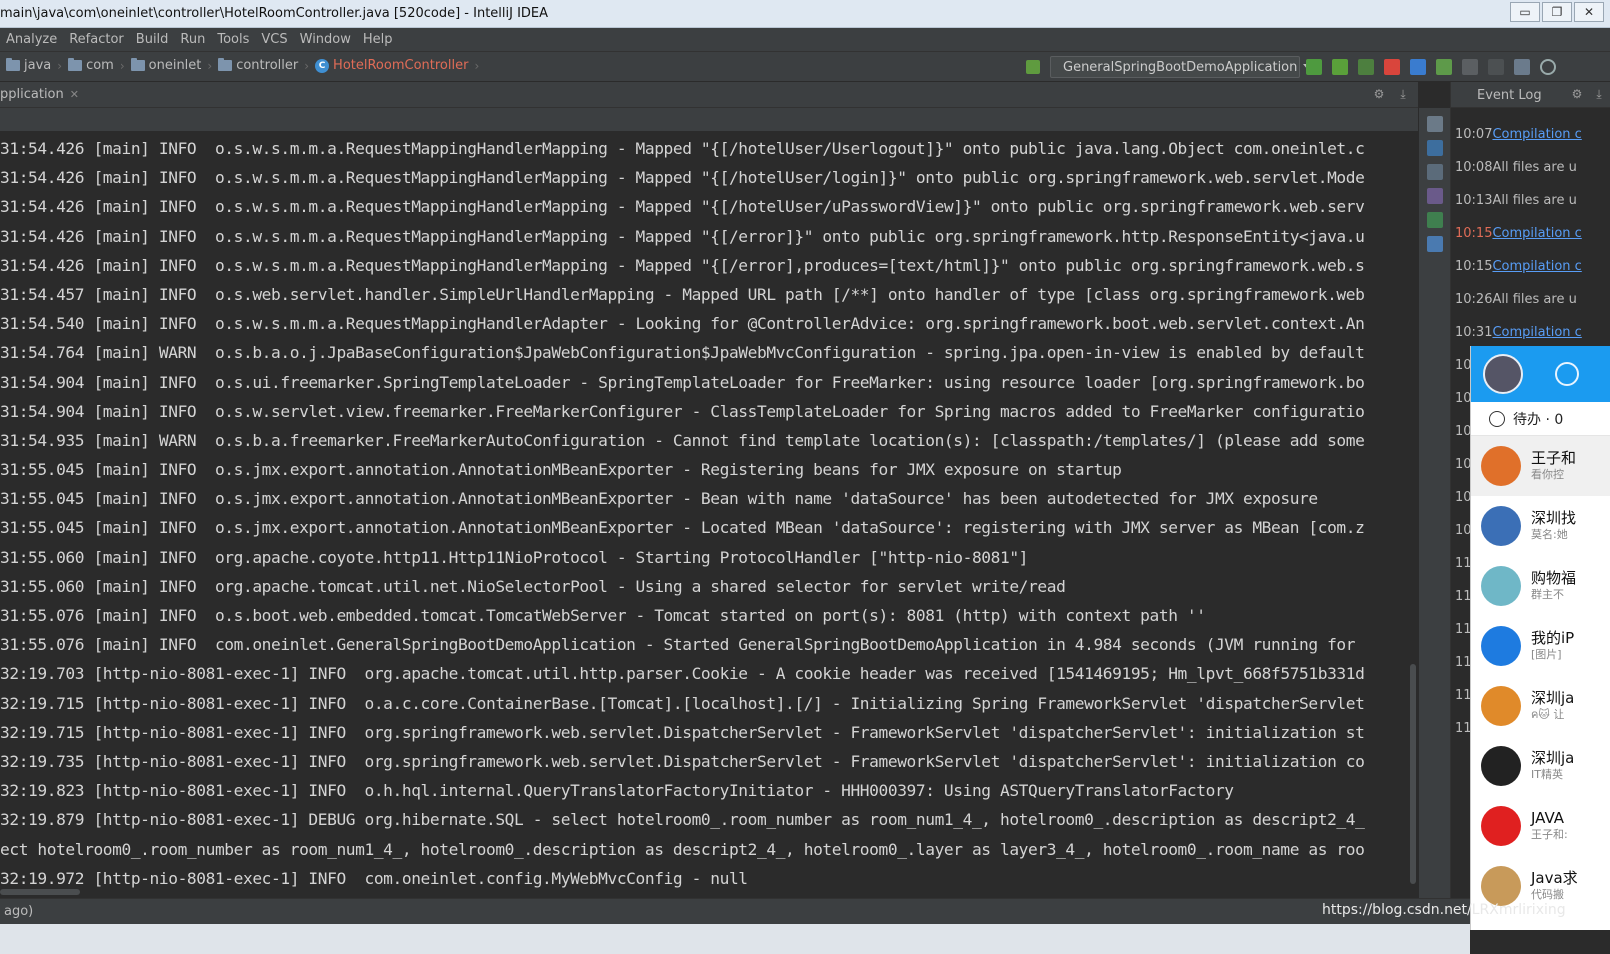 Image resolution: width=1610 pixels, height=954 pixels. I want to click on chat-list-item: 深圳ja IT精英, so click(1540, 766).